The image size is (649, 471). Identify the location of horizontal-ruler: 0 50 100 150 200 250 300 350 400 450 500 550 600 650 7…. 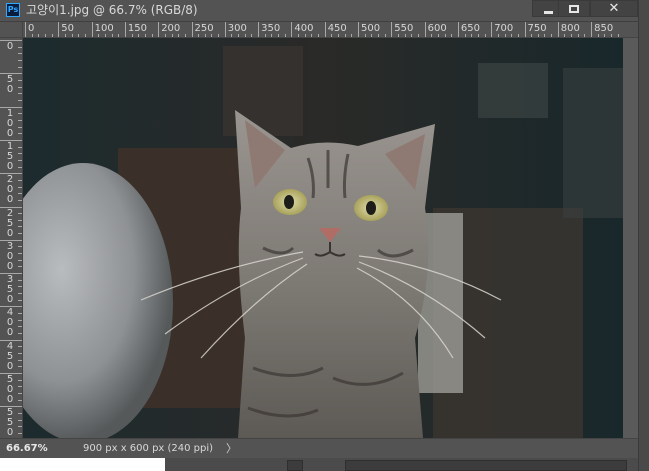
(330, 30).